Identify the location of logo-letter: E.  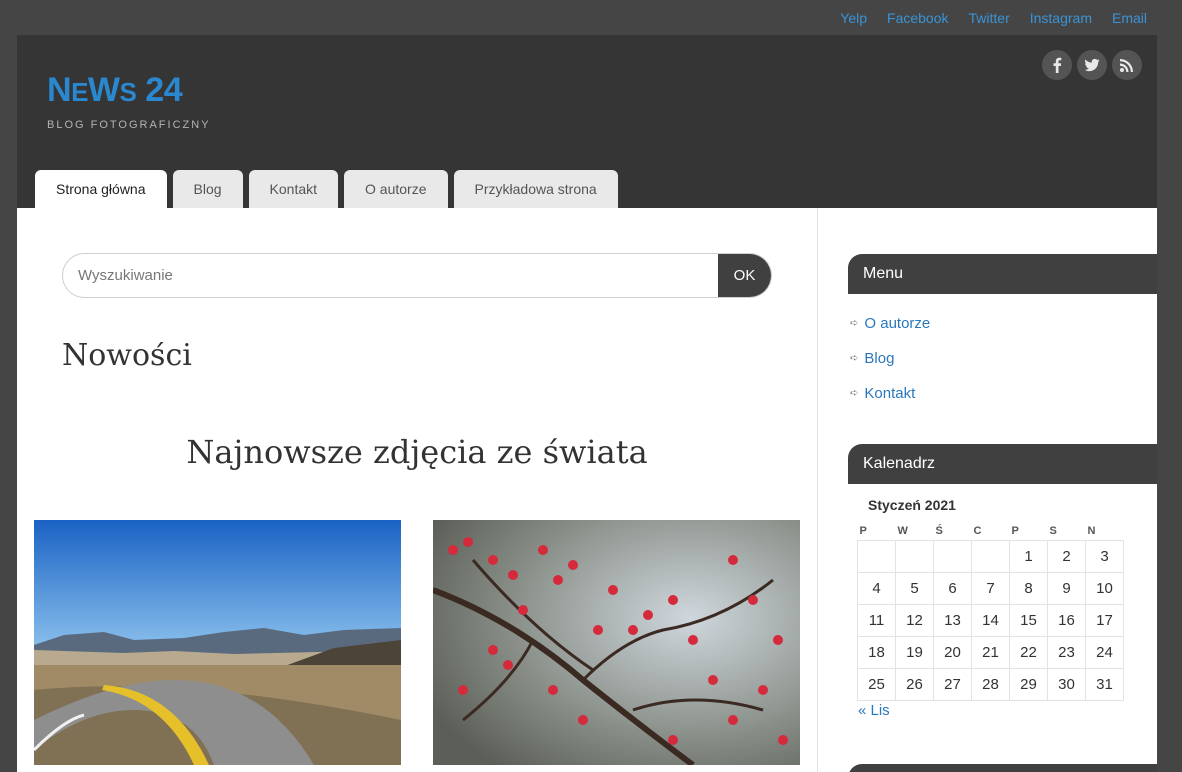
(79, 92).